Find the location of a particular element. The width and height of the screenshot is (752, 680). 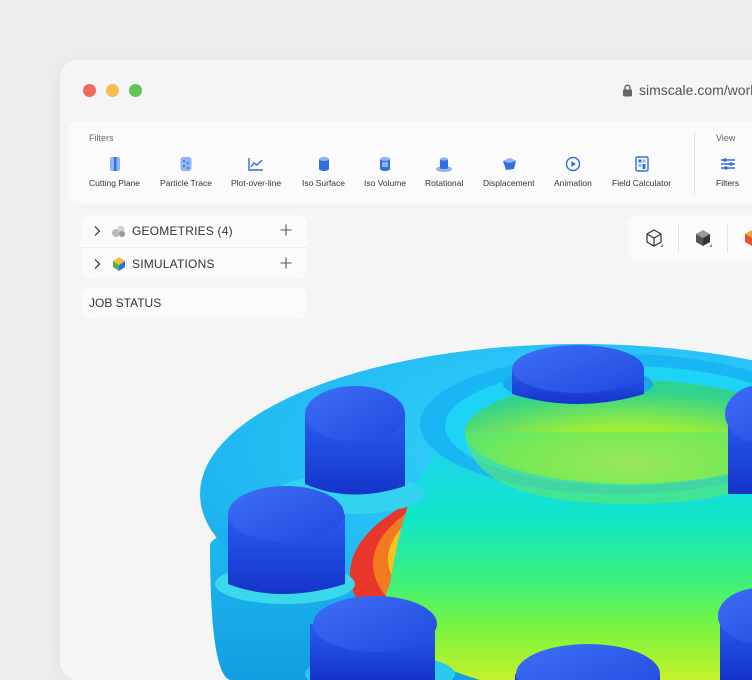

solid-view-button is located at coordinates (703, 238).